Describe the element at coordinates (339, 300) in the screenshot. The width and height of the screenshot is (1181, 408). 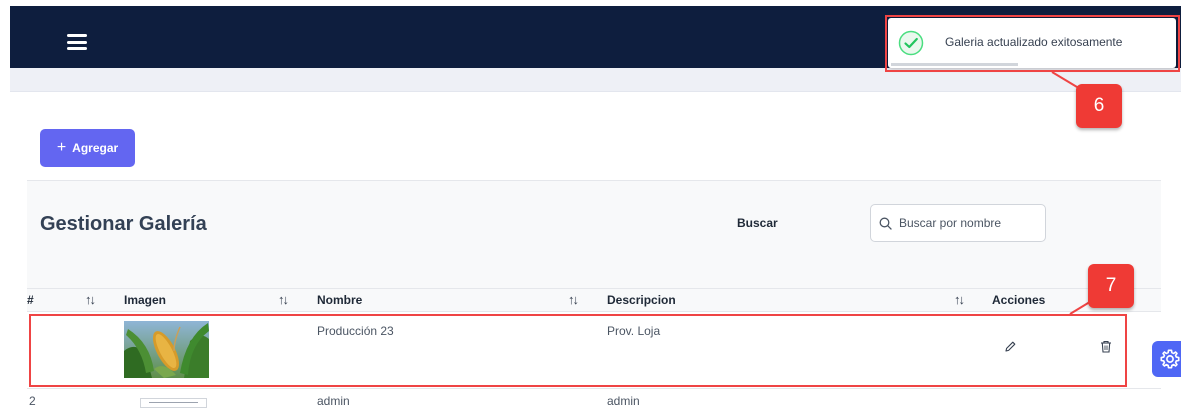
I see `column-header-name: Nombre` at that location.